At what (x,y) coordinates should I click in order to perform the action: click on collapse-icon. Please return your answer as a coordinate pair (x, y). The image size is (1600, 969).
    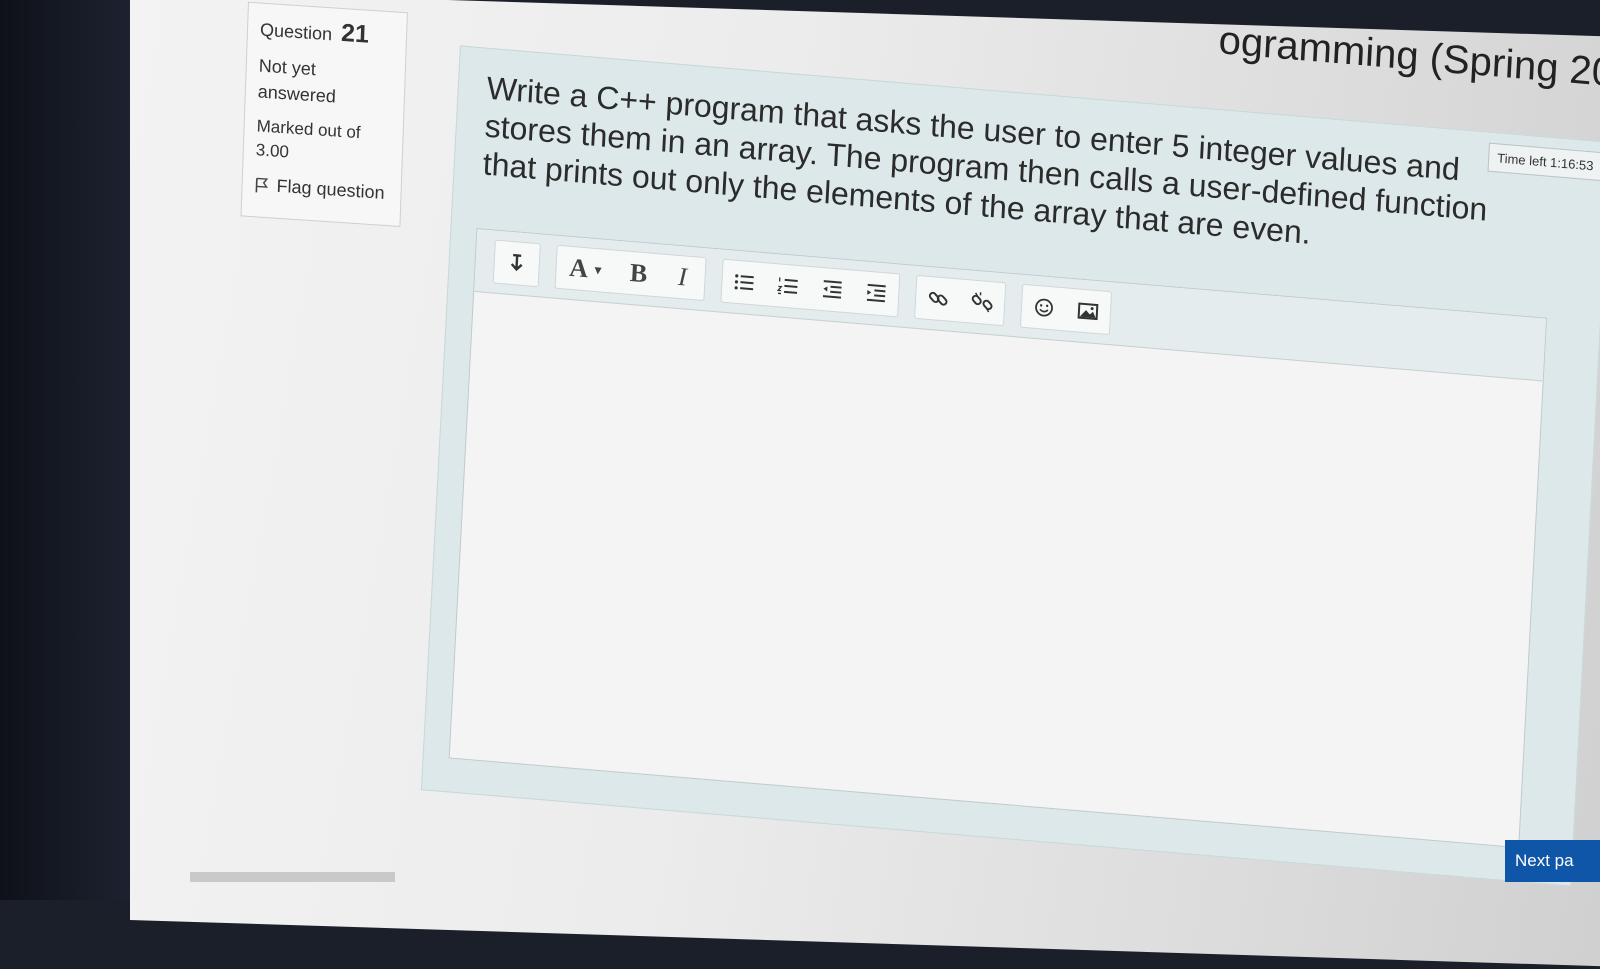
    Looking at the image, I should click on (516, 262).